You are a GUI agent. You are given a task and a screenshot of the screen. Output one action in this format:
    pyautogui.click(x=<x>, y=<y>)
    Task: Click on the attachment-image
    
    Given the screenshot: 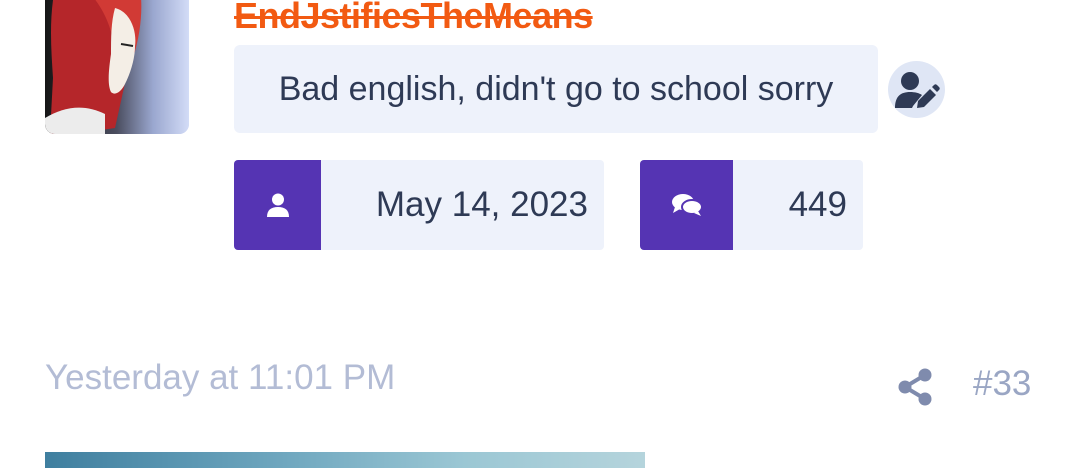 What is the action you would take?
    pyautogui.click(x=345, y=460)
    